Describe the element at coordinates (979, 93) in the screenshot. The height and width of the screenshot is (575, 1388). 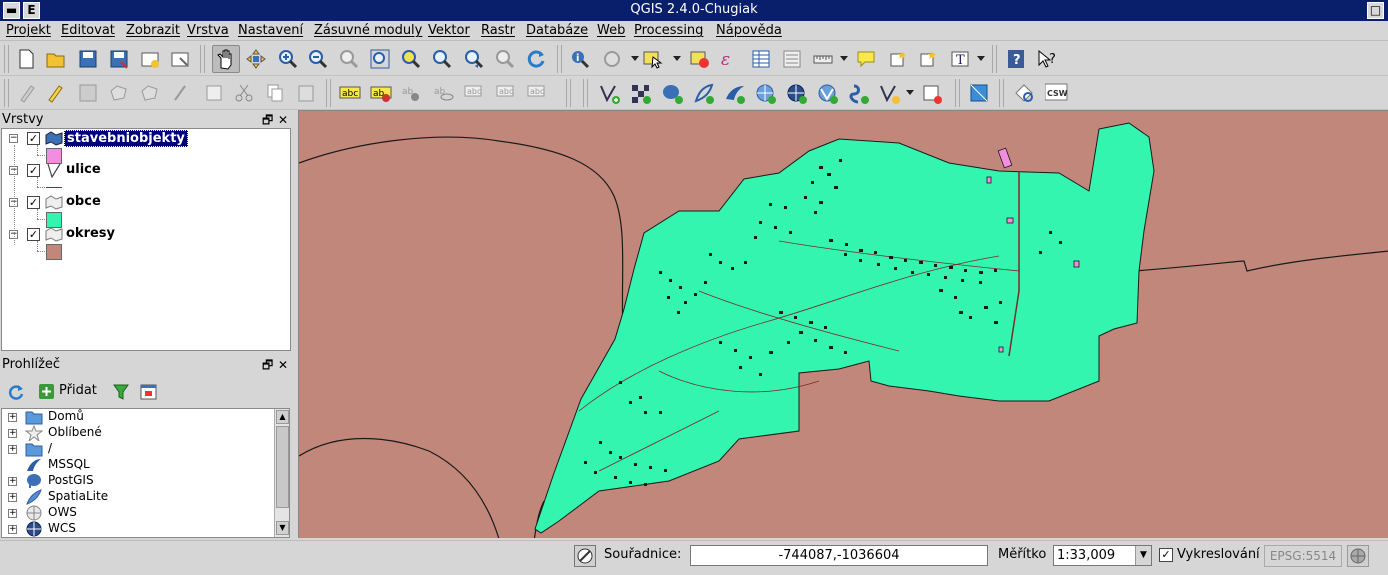
I see `georeferencer-icon` at that location.